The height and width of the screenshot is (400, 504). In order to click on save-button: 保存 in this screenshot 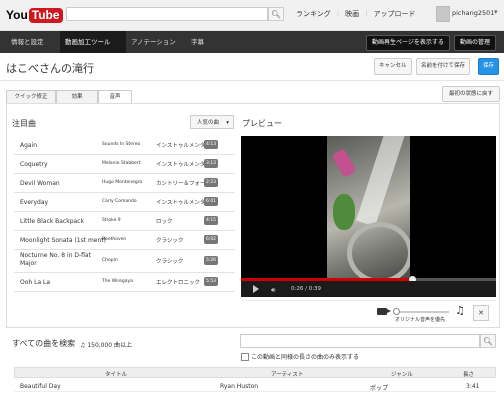, I will do `click(489, 66)`.